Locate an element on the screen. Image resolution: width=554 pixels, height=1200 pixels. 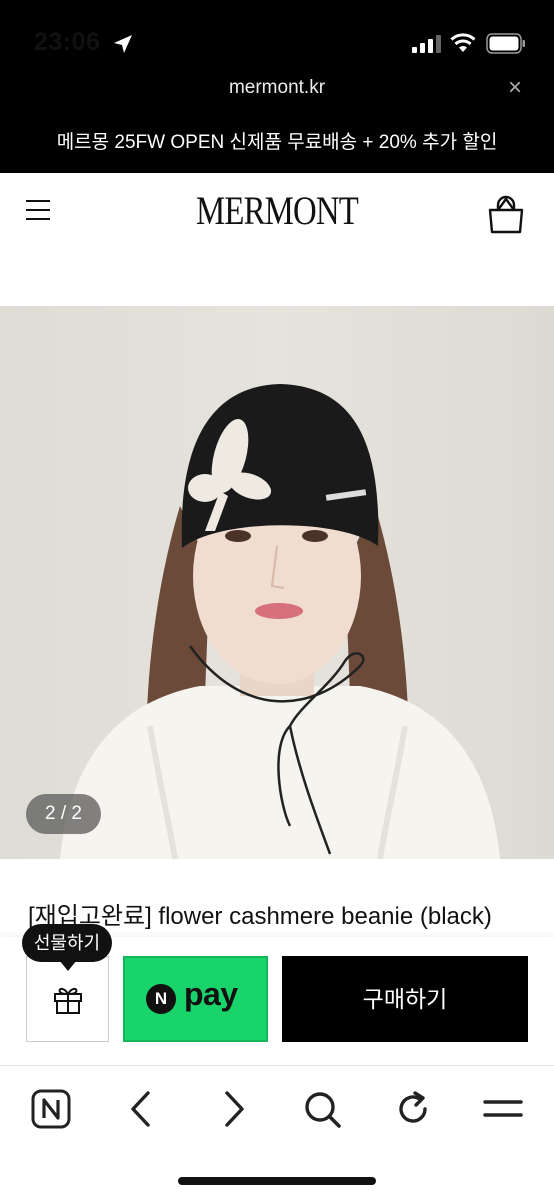
forward-arrow-icon is located at coordinates (233, 1109).